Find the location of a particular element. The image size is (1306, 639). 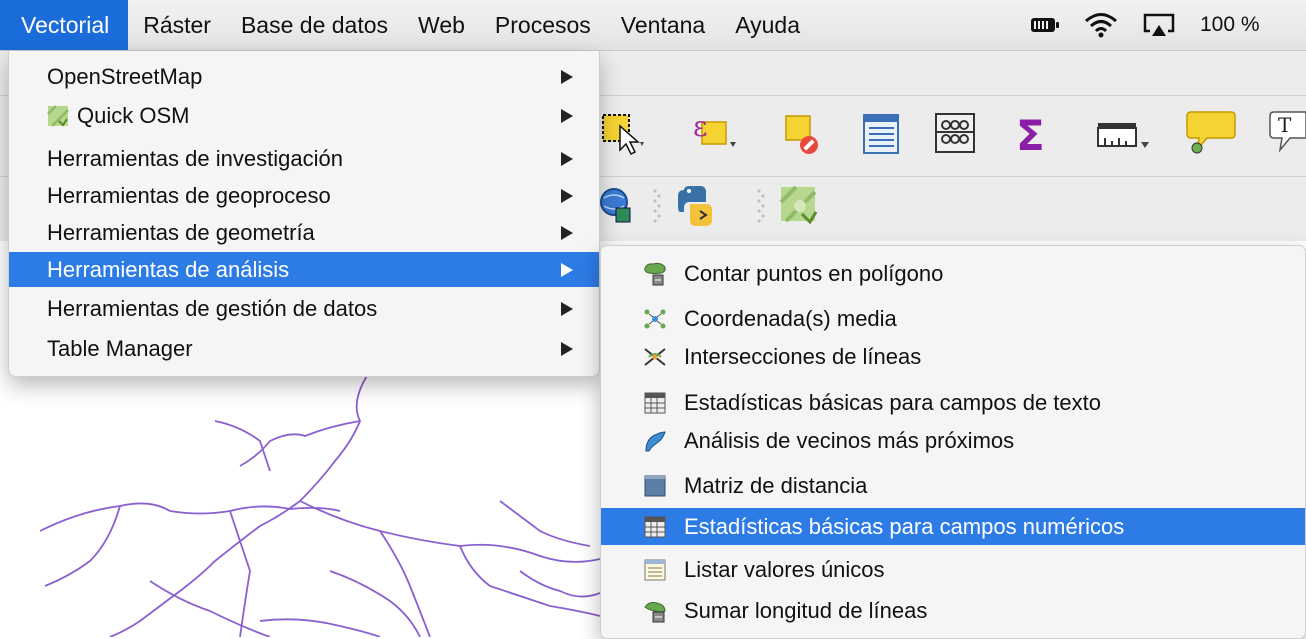

menu-item-herramientas-analisis: Herramientas de análisis is located at coordinates (304, 269).